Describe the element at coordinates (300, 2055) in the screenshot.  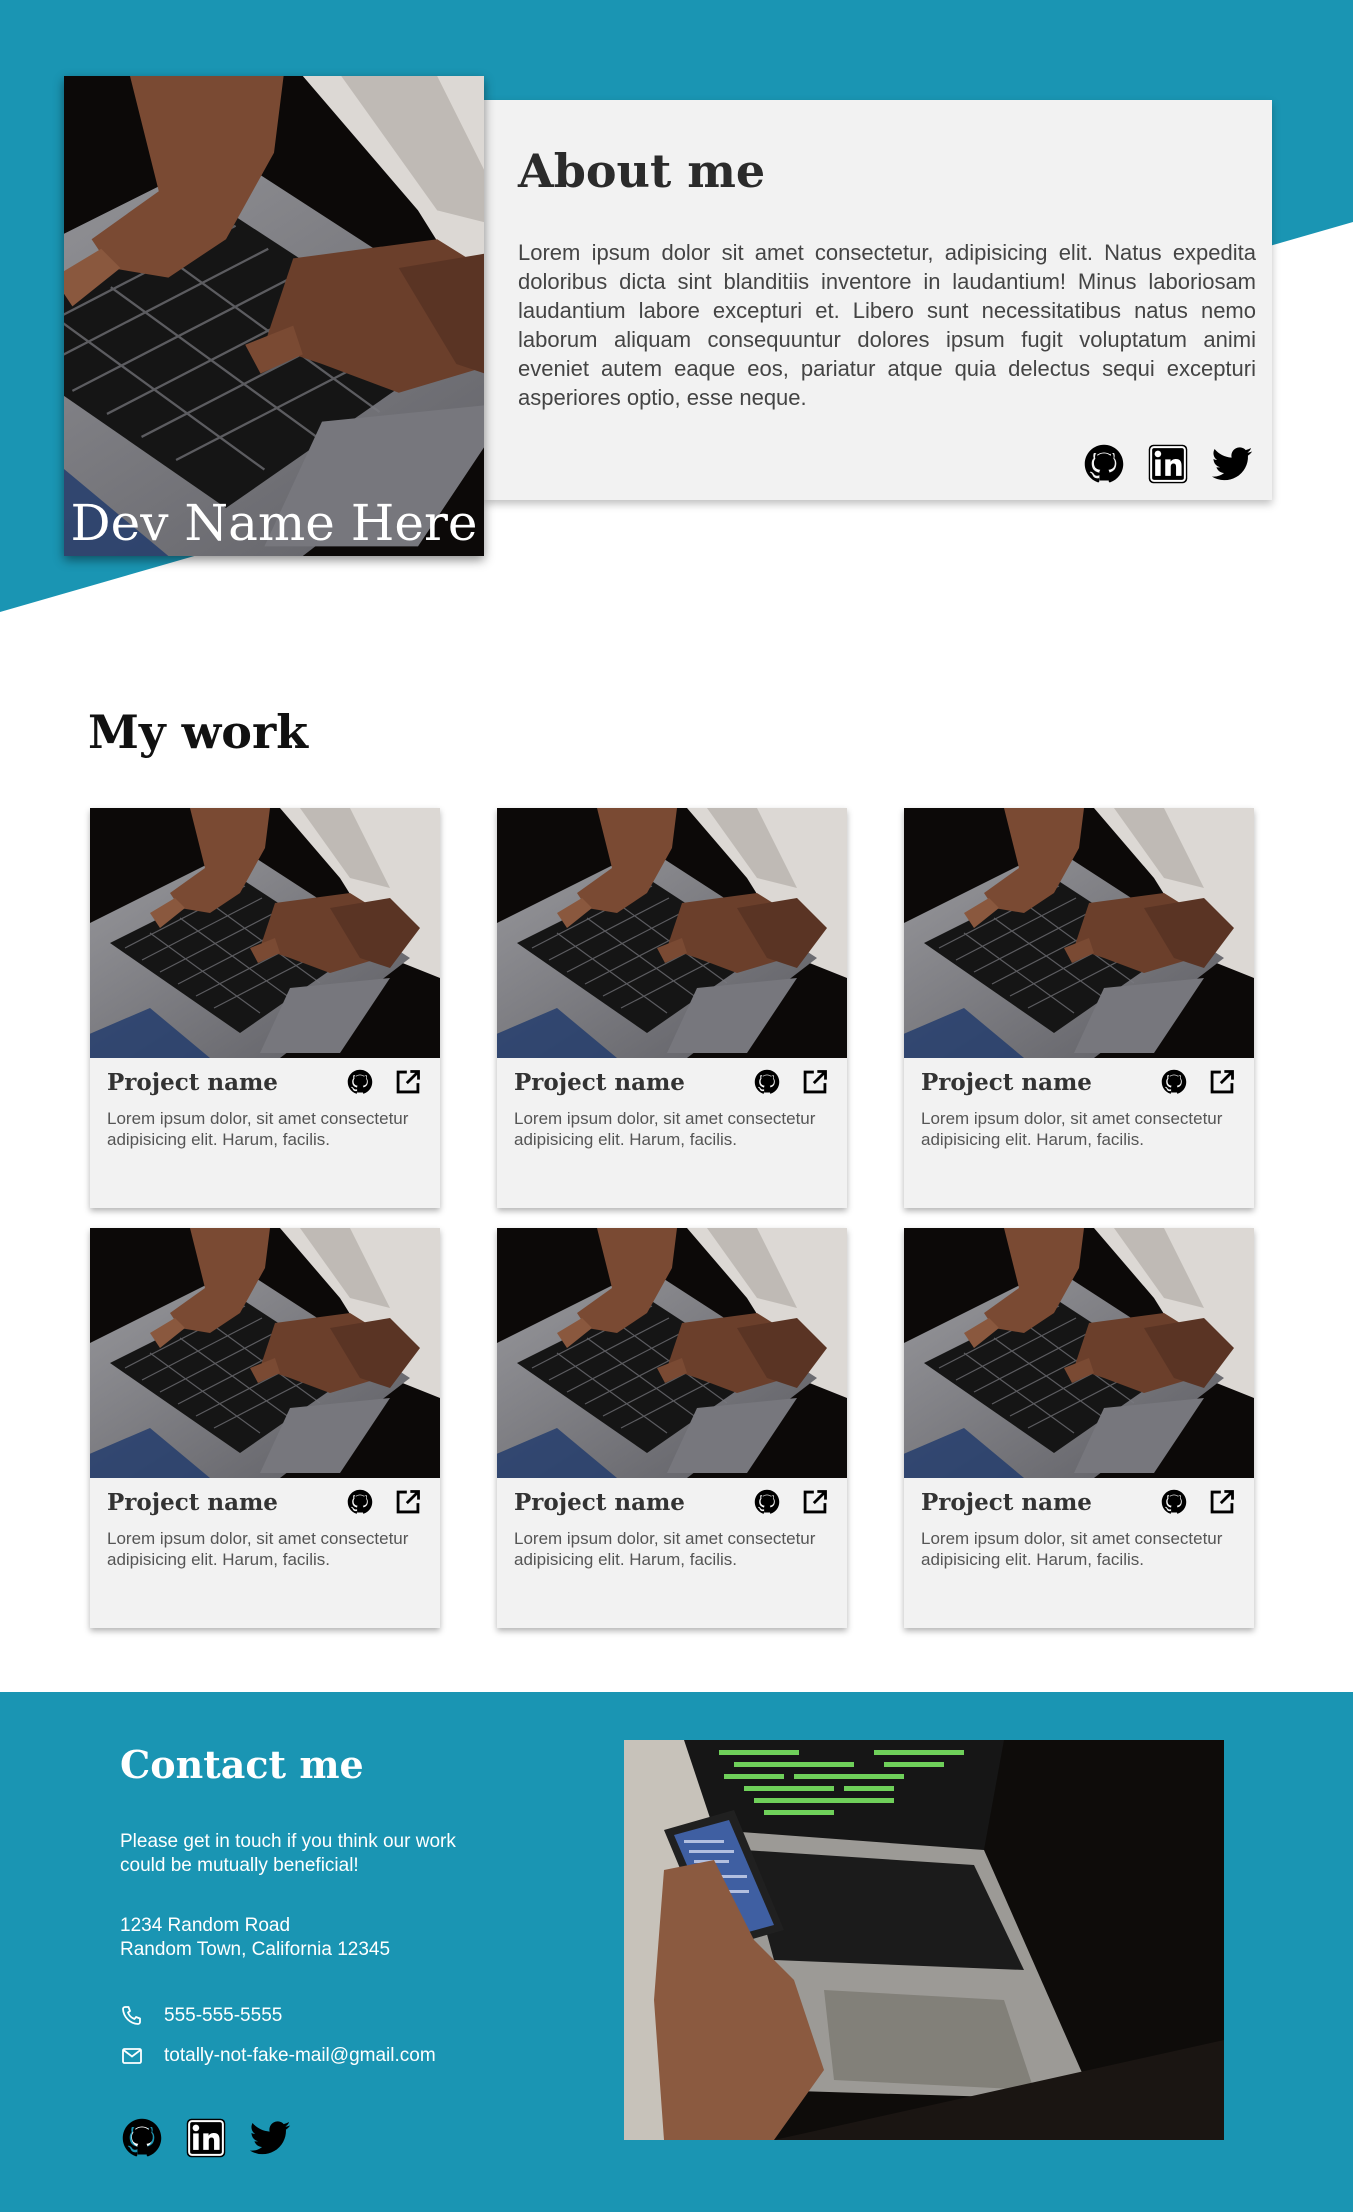
I see `email-address: totally-not-fake-mail@gmail.com` at that location.